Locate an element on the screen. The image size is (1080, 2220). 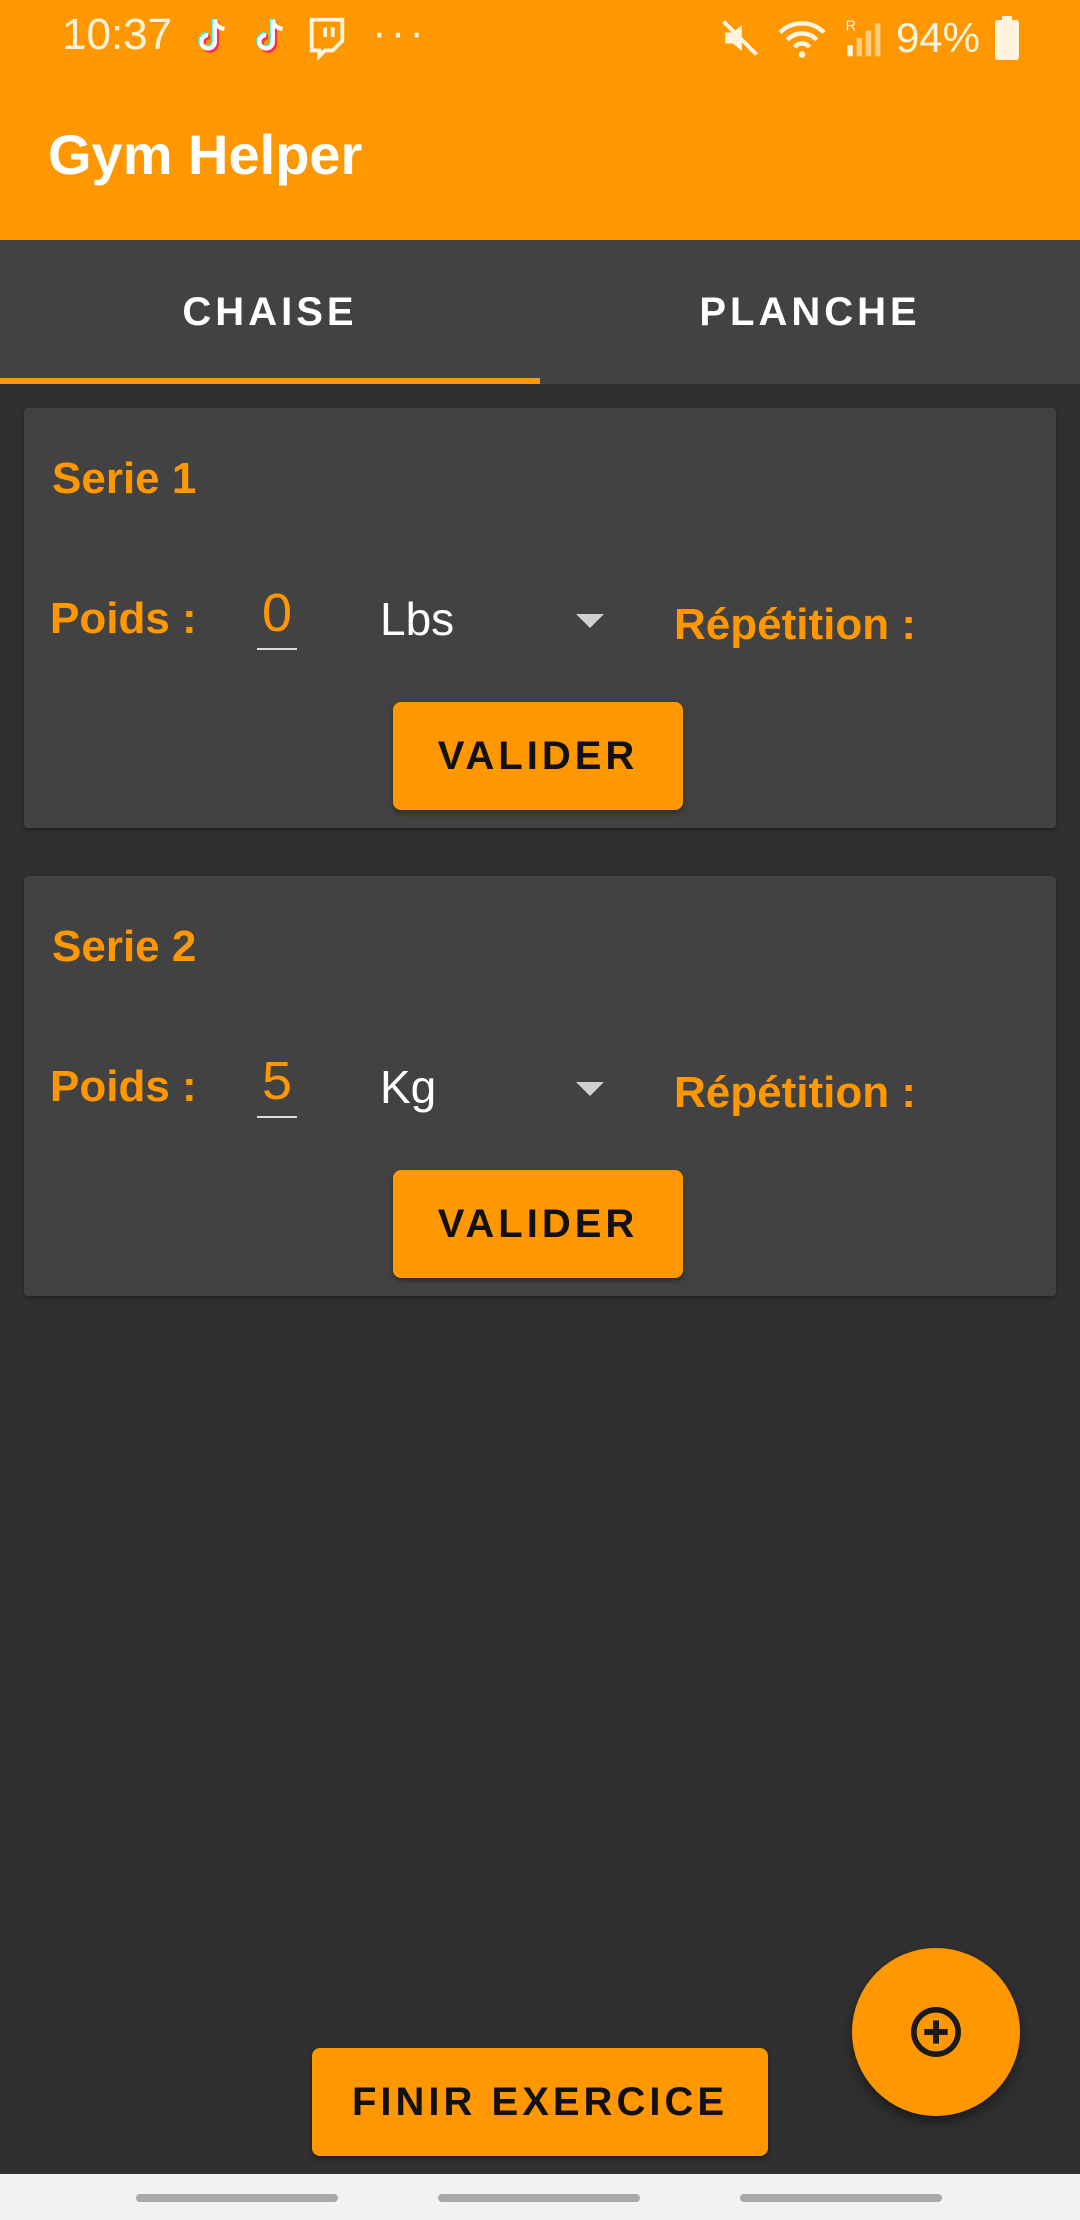
unit-dropdown: Lbs is located at coordinates (492, 623).